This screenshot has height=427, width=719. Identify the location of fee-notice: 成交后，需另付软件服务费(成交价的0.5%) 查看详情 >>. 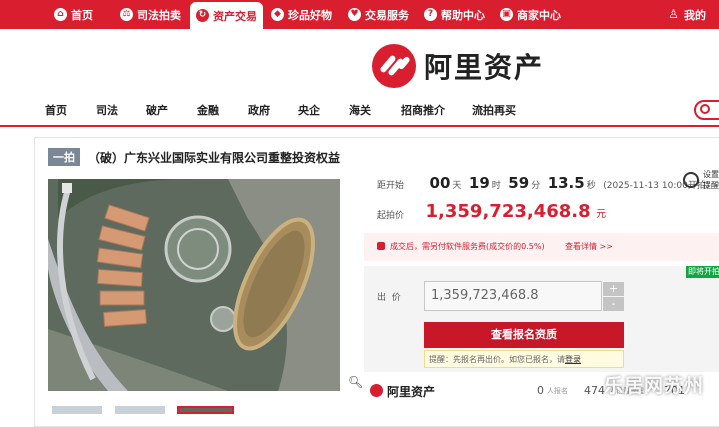
(541, 247).